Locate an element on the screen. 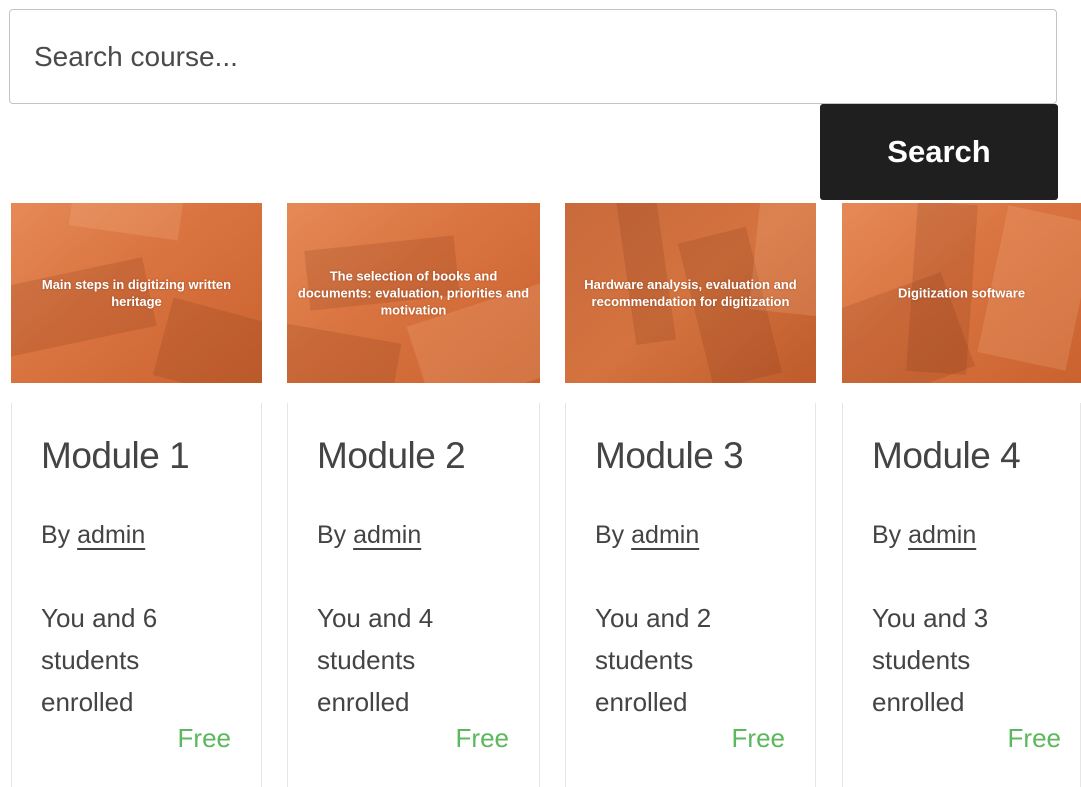  module-title: Module 3 is located at coordinates (669, 456).